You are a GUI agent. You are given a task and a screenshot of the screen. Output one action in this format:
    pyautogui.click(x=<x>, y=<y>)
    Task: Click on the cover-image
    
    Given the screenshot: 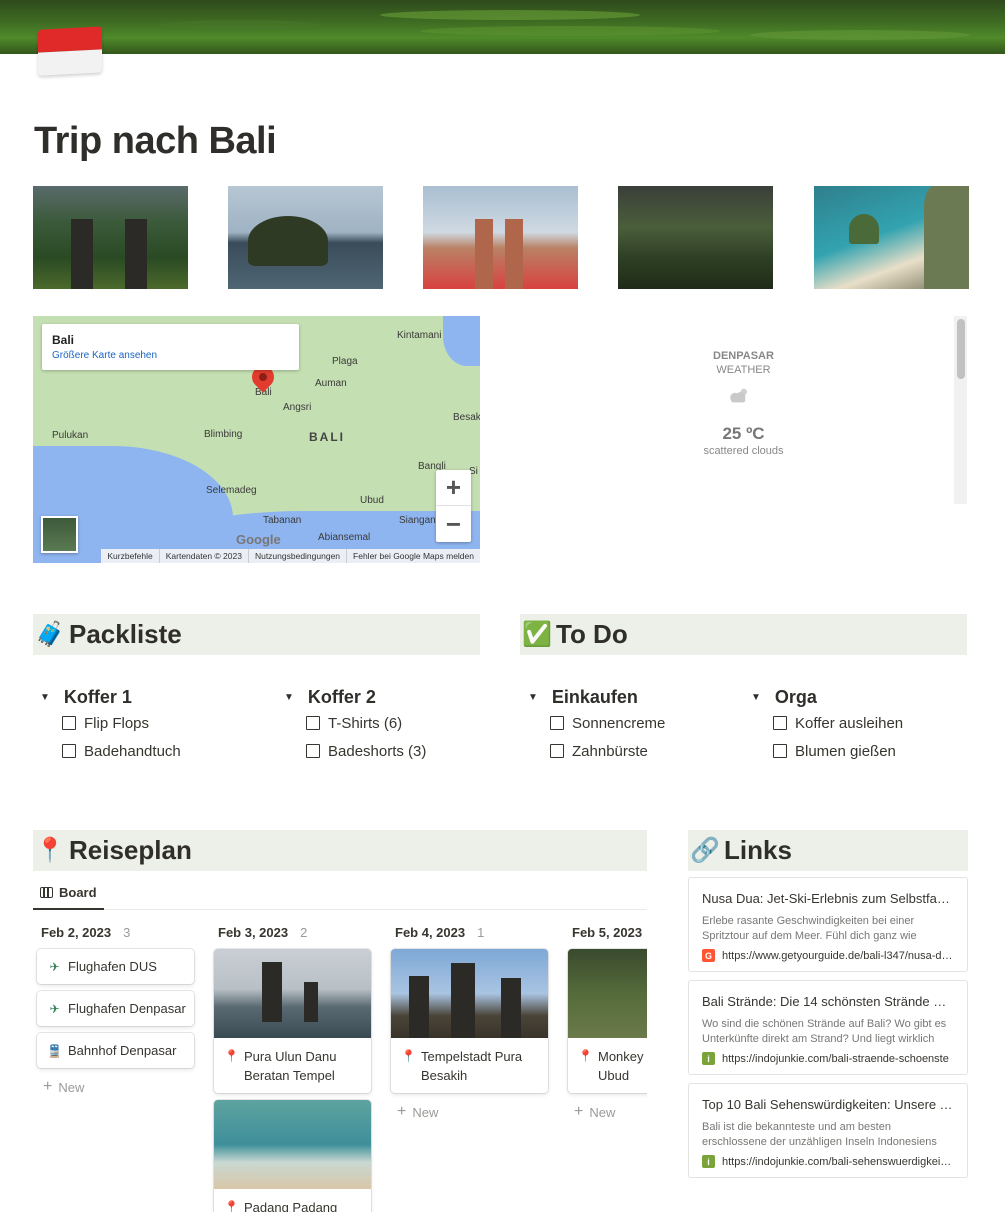 What is the action you would take?
    pyautogui.click(x=502, y=27)
    